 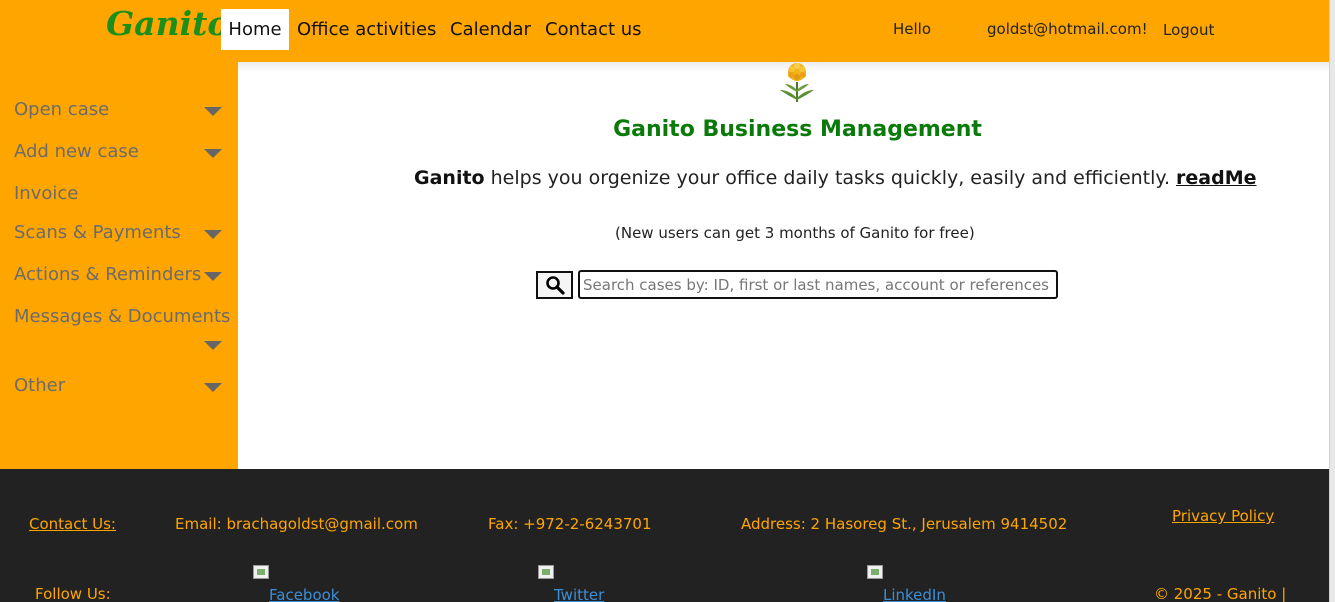 What do you see at coordinates (72, 524) in the screenshot?
I see `footer-contact-us-link: Contact Us:` at bounding box center [72, 524].